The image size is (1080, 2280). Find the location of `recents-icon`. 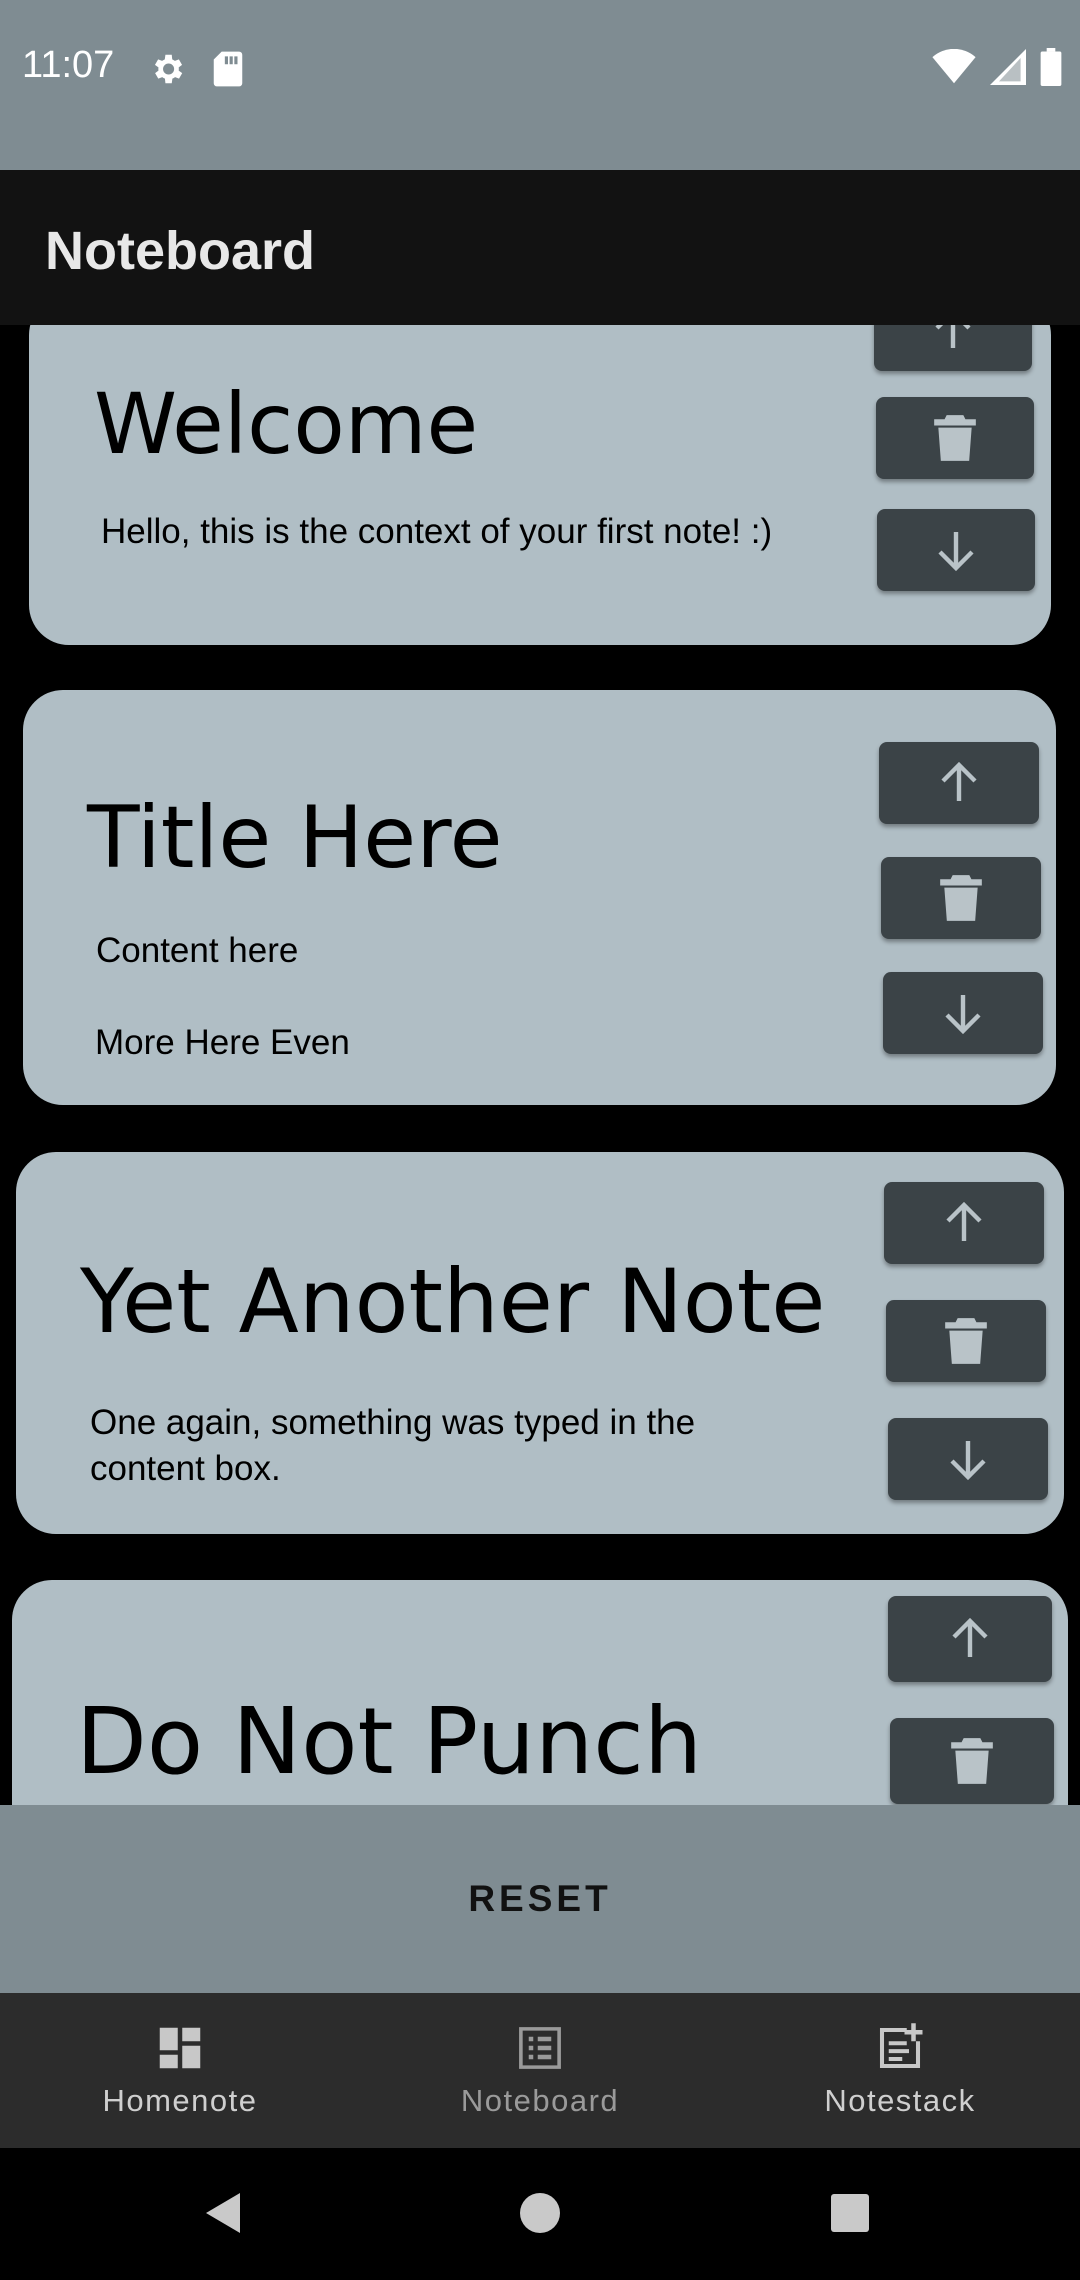

recents-icon is located at coordinates (850, 2215).